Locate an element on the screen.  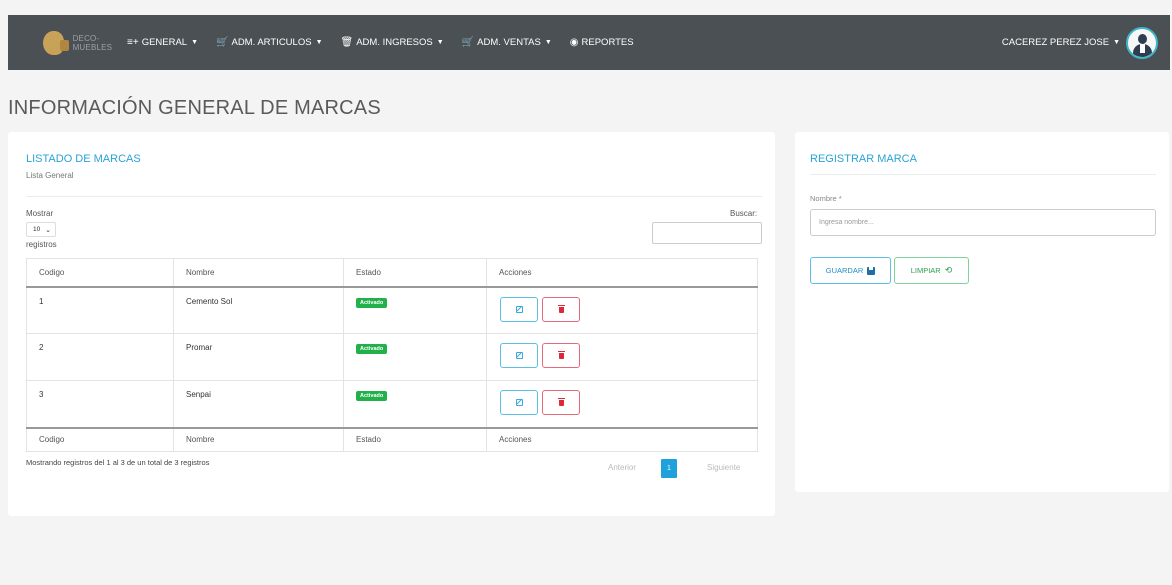
cell-code: 2 is located at coordinates (100, 357).